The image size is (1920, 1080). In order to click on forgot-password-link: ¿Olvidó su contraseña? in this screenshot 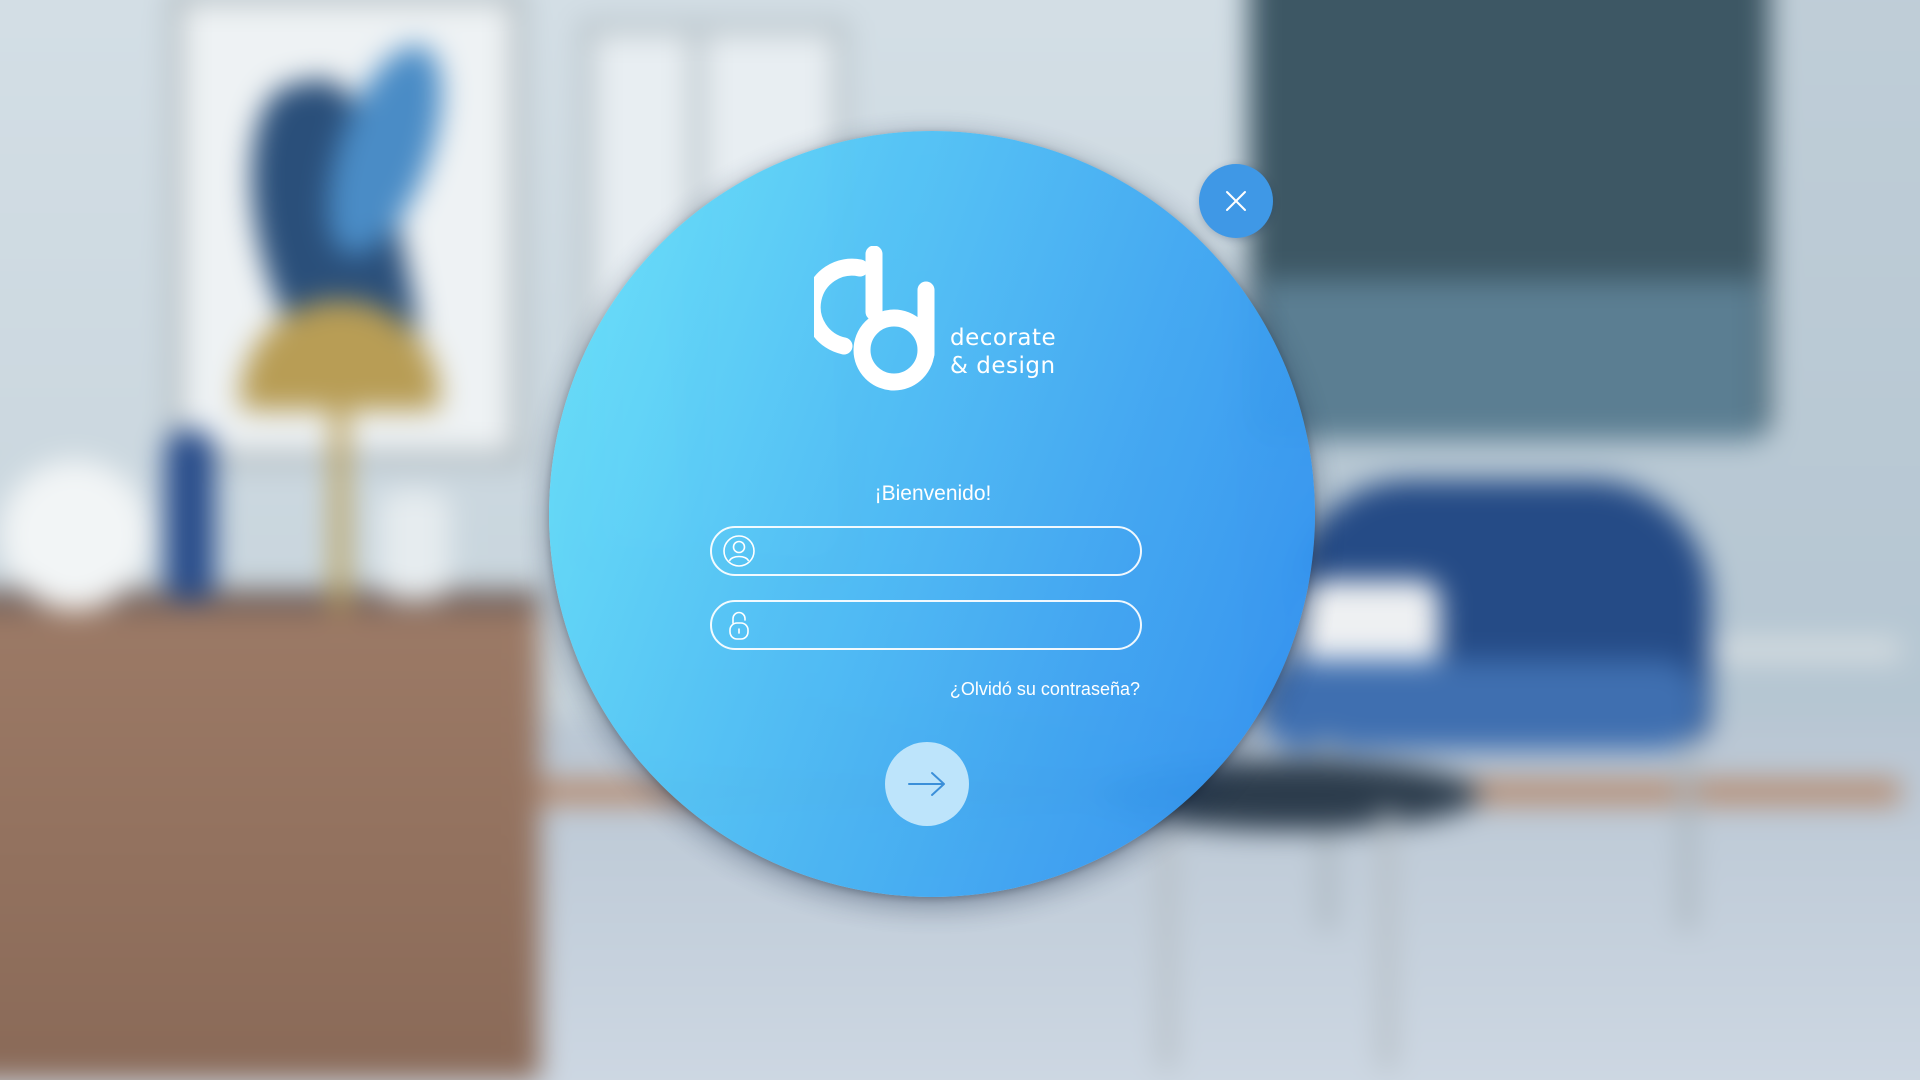, I will do `click(1030, 689)`.